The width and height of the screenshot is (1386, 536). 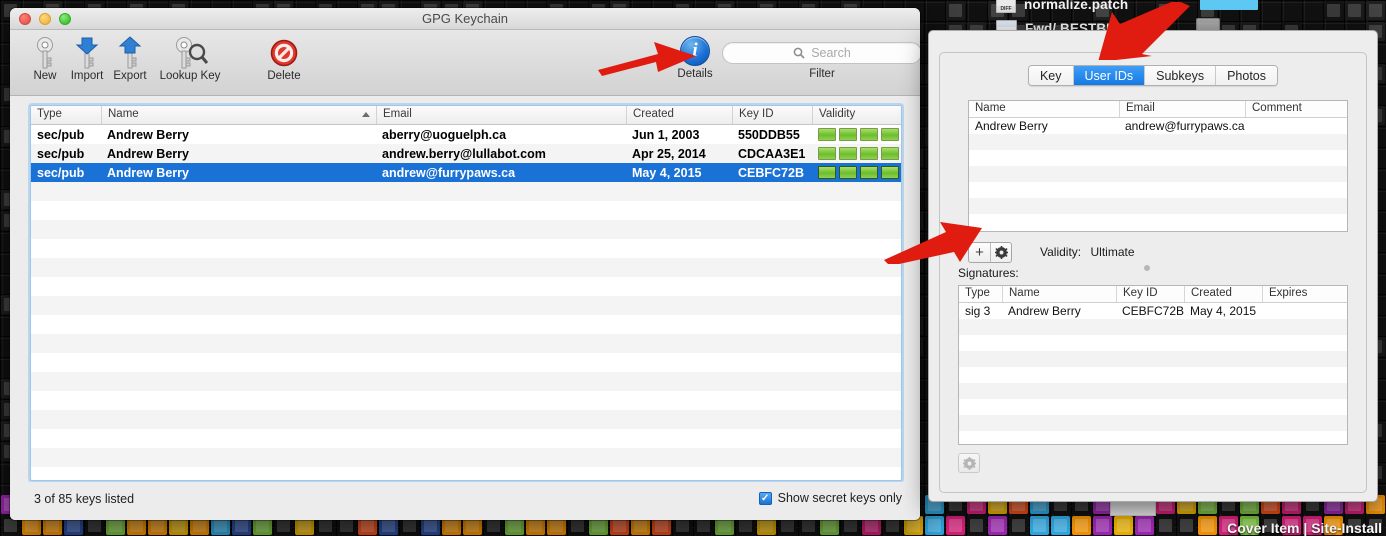 What do you see at coordinates (695, 74) in the screenshot?
I see `details-button-label: Details` at bounding box center [695, 74].